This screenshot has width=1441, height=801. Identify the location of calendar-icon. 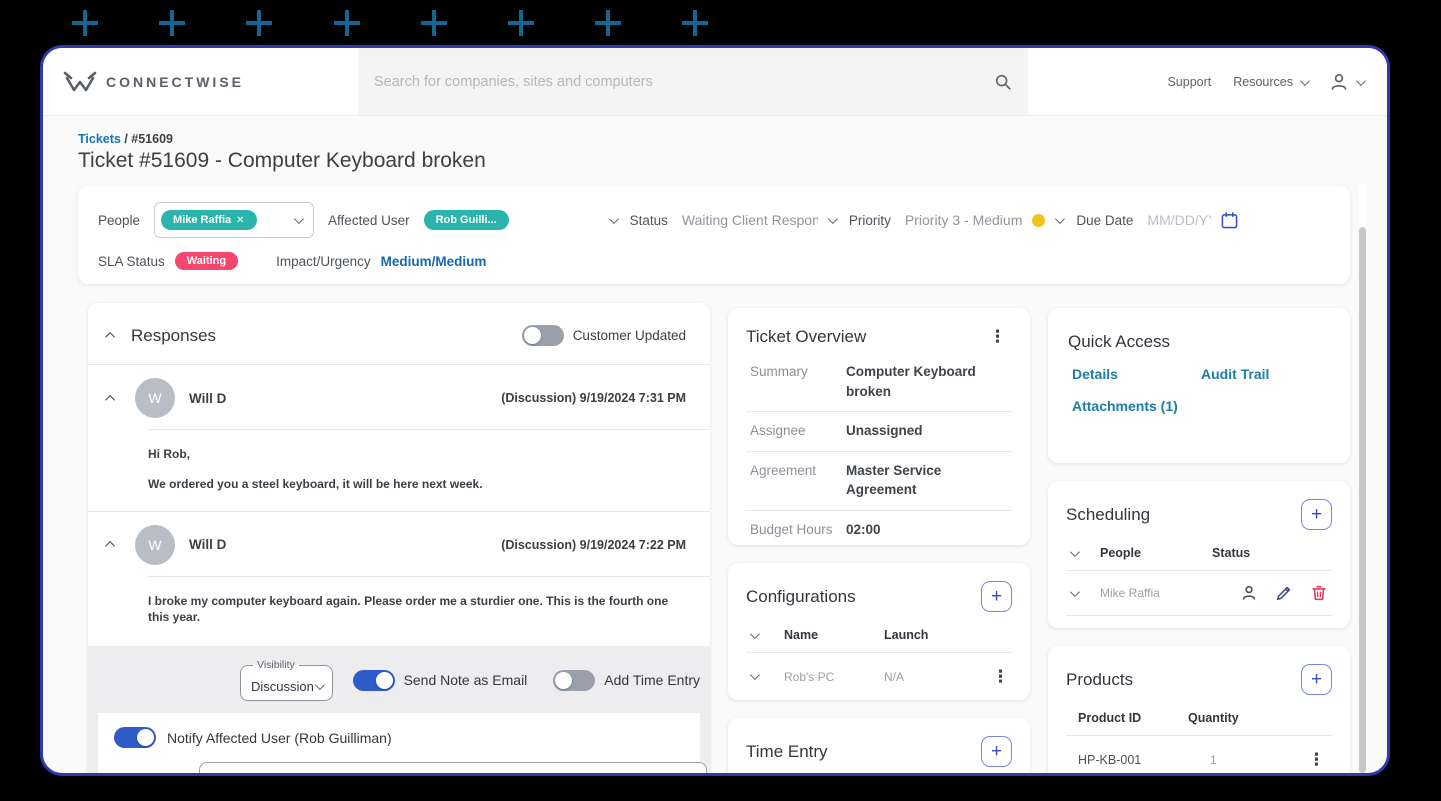
(1229, 220).